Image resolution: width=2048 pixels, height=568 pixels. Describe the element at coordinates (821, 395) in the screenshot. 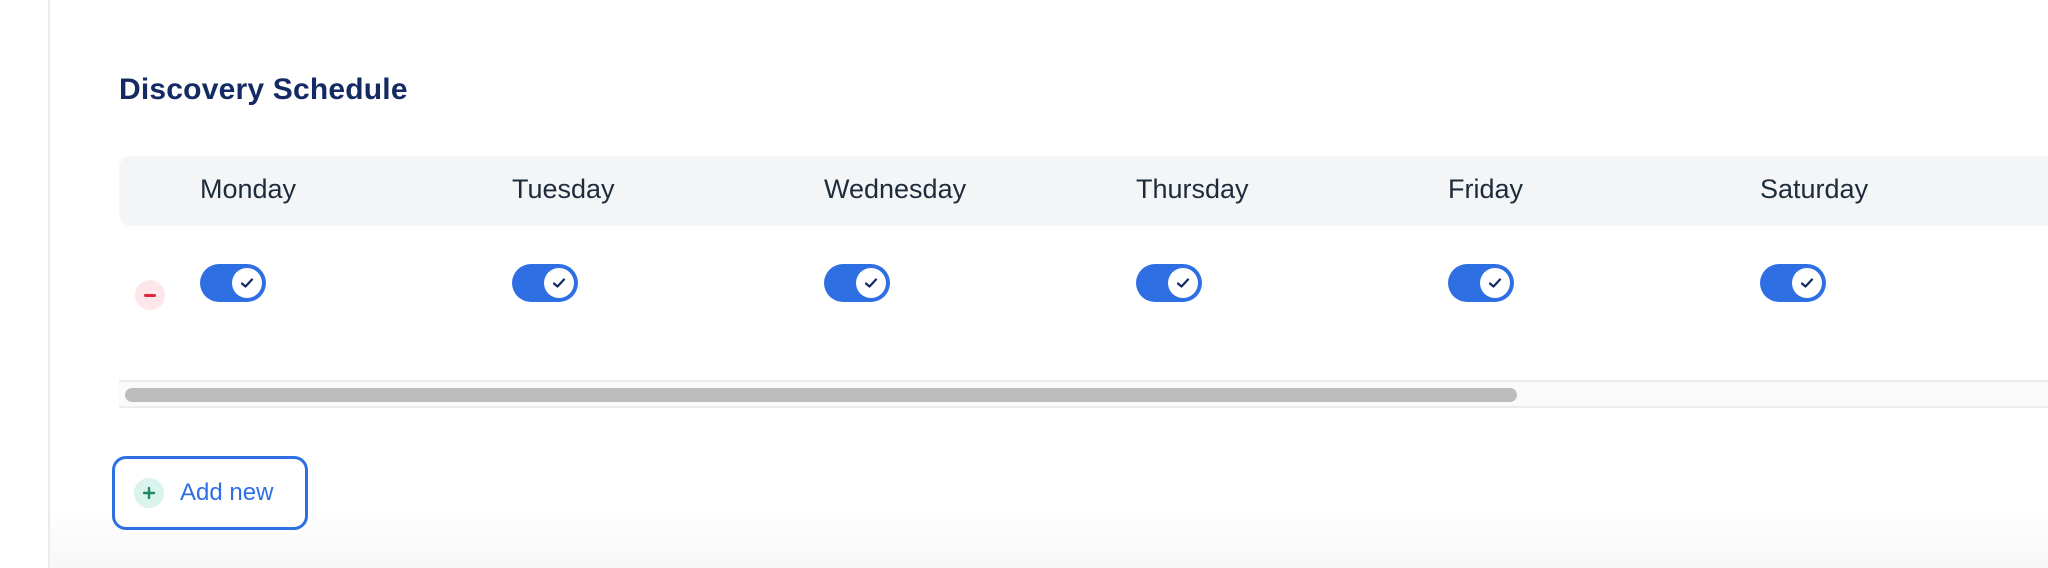

I see `scrollbar-thumb` at that location.